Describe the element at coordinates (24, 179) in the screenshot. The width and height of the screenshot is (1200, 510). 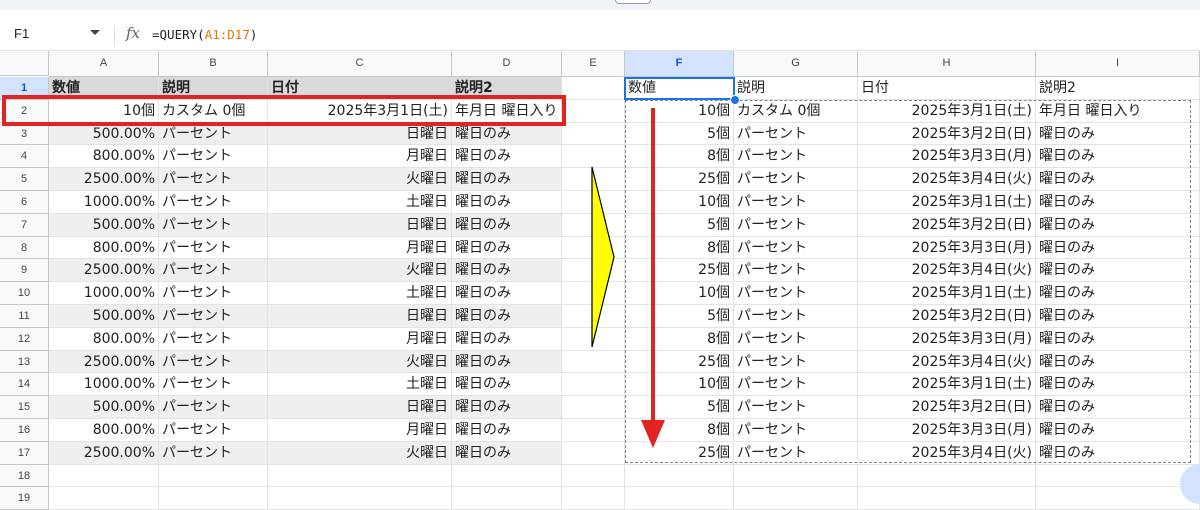
I see `row-header-5: 5` at that location.